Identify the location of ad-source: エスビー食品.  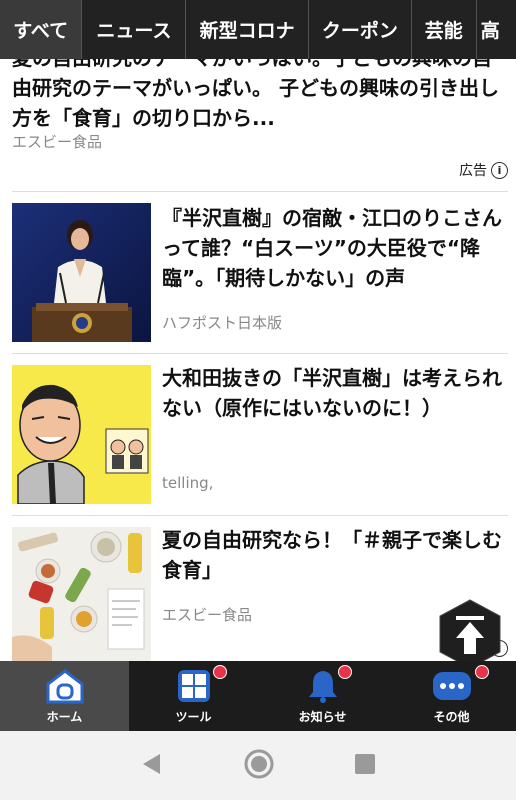
(57, 142).